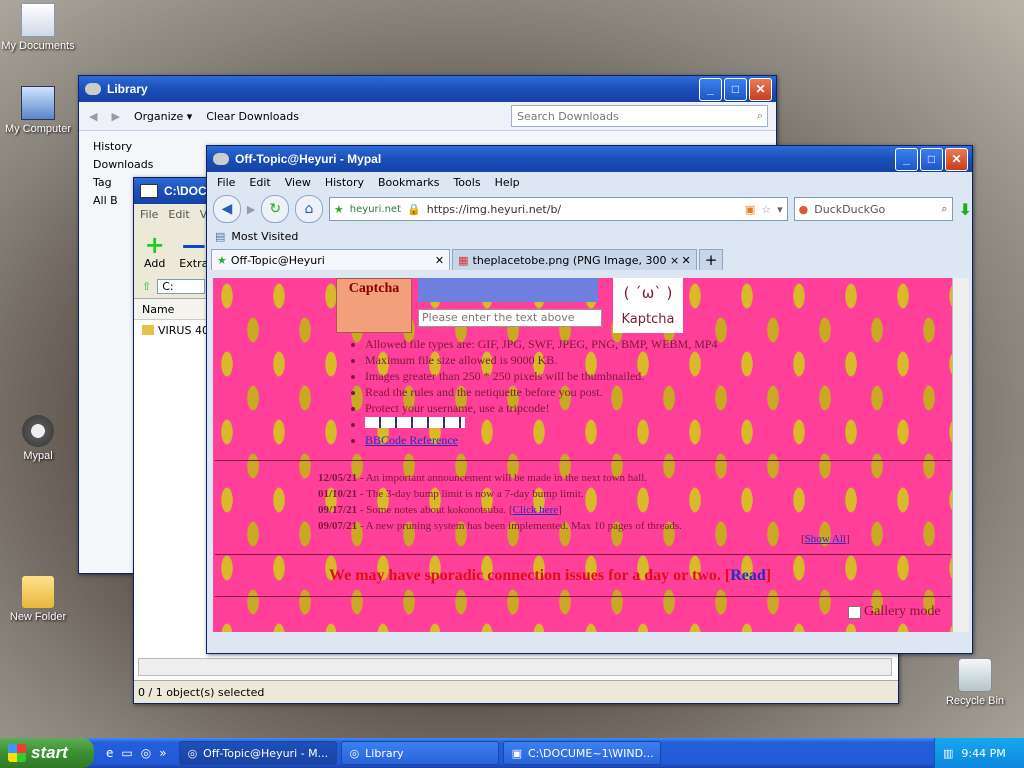  Describe the element at coordinates (38, 617) in the screenshot. I see `desktop-icon-label: New Folder` at that location.